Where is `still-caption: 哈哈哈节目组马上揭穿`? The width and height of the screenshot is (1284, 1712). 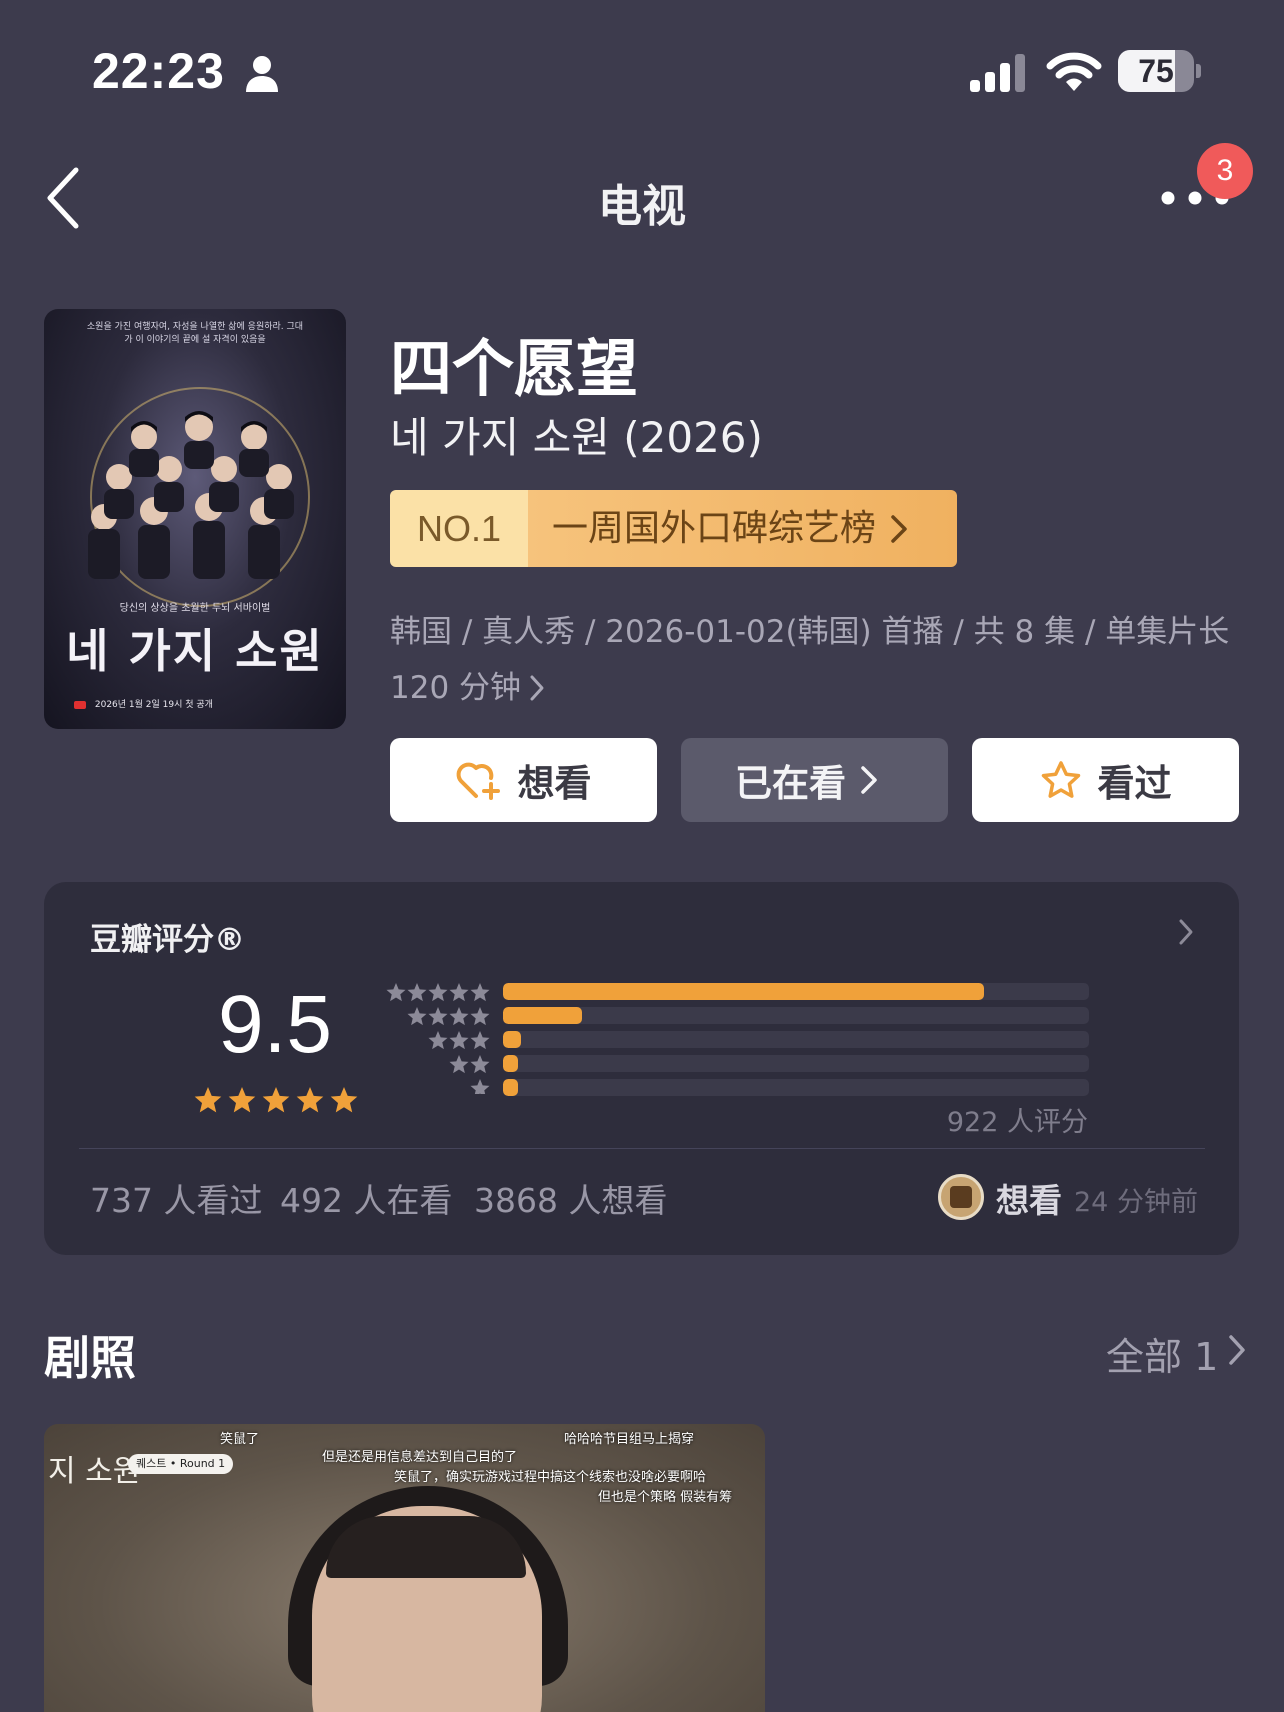 still-caption: 哈哈哈节目组马上揭穿 is located at coordinates (629, 1439).